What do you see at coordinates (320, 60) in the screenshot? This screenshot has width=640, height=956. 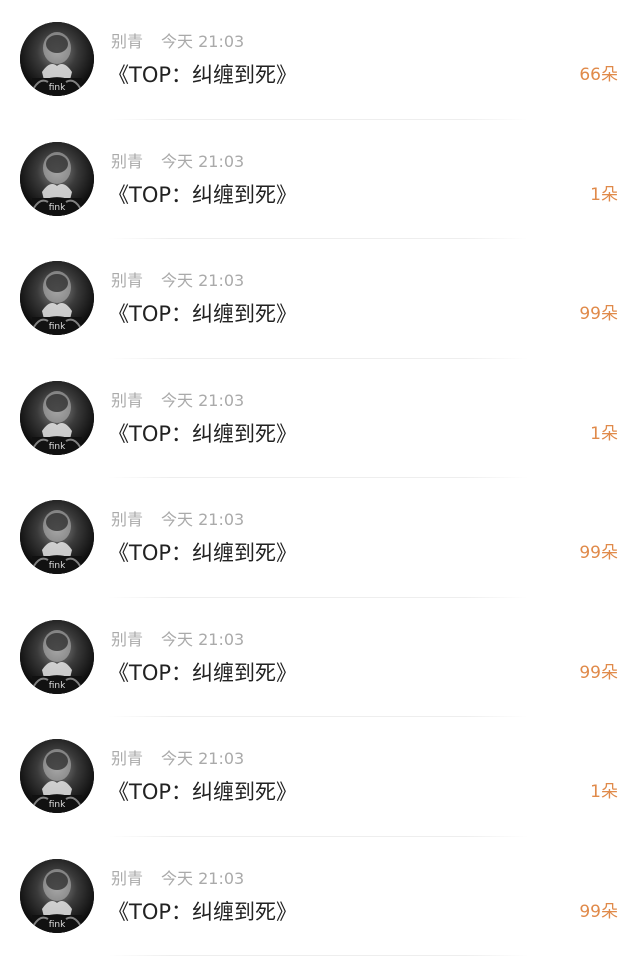 I see `comment-item: ﬁnk 别青今天 21:03 《TOP：纠缠到死》 66朵` at bounding box center [320, 60].